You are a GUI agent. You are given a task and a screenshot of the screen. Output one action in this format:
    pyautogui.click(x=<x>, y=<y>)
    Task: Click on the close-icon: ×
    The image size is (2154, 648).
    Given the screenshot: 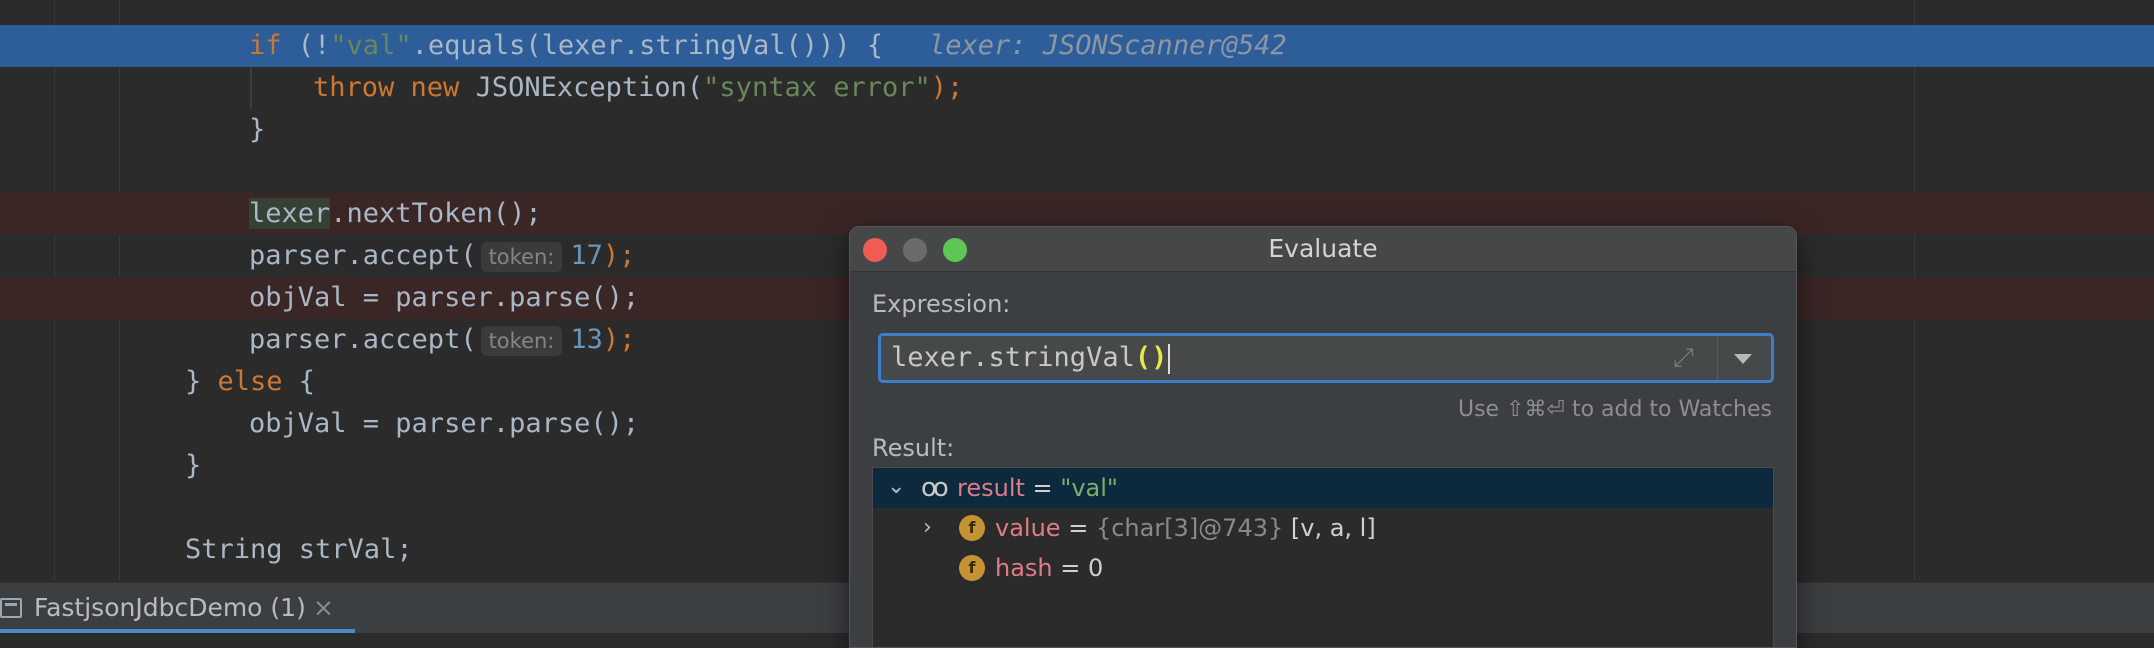 What is the action you would take?
    pyautogui.click(x=323, y=608)
    